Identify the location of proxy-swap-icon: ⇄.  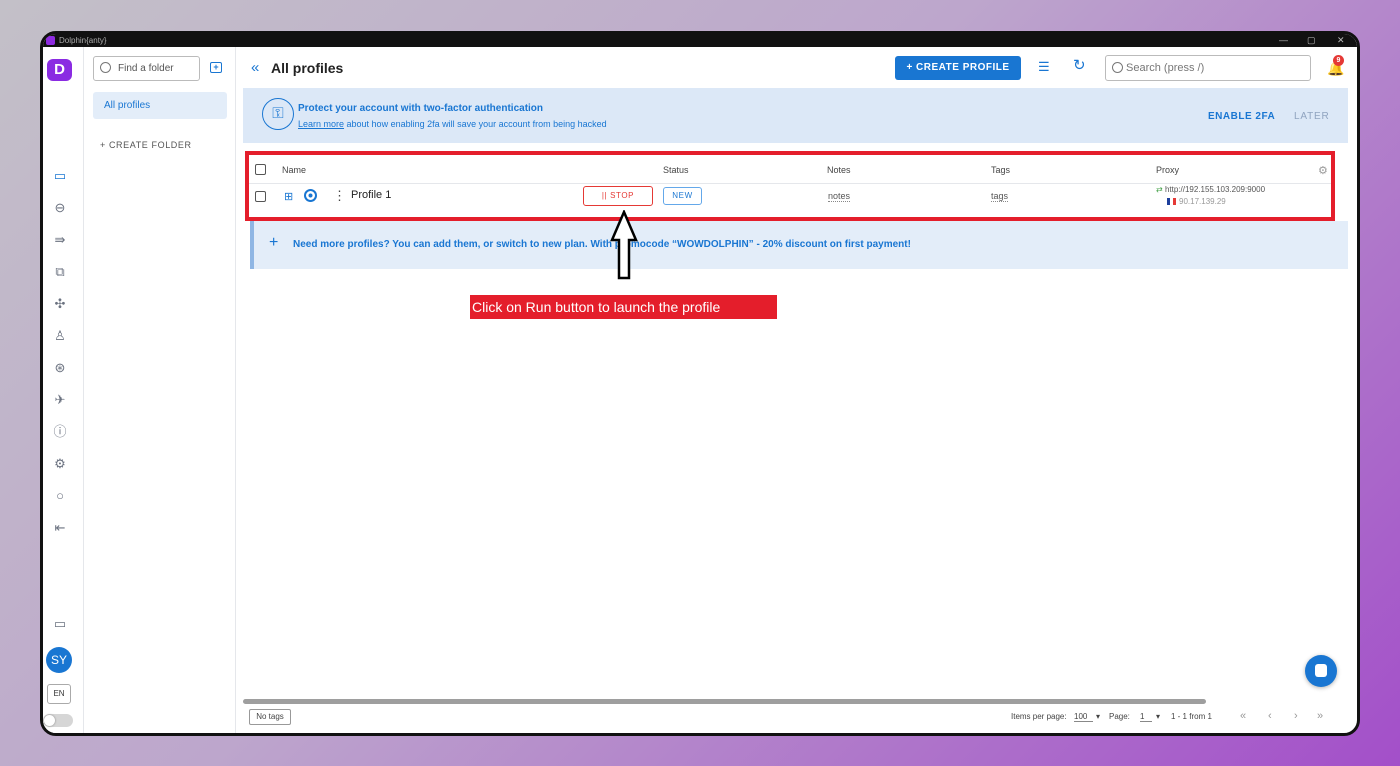
(1160, 189).